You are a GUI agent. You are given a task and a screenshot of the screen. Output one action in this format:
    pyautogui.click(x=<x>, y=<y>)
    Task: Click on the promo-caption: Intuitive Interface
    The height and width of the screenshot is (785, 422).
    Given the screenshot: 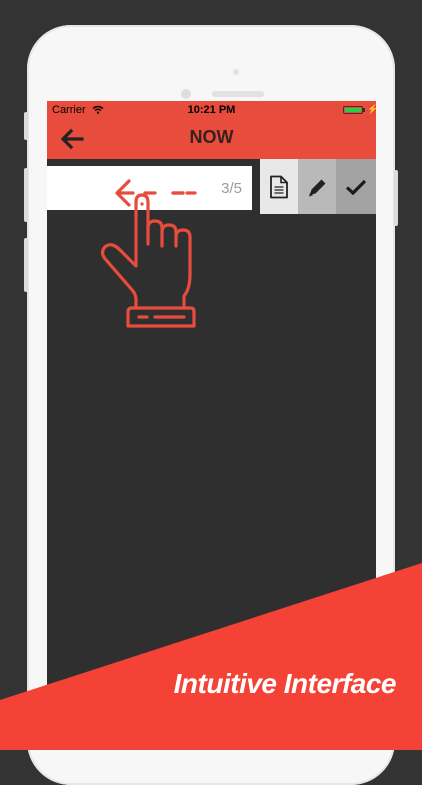 What is the action you would take?
    pyautogui.click(x=285, y=683)
    